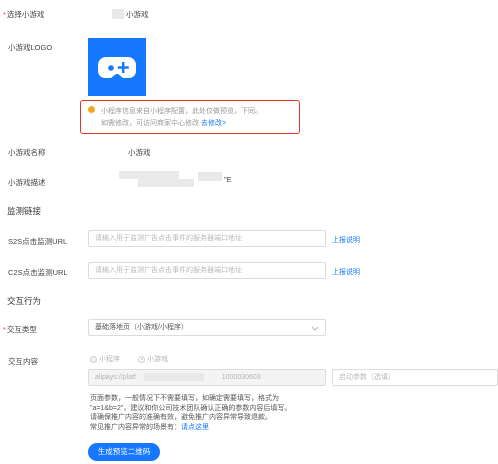  Describe the element at coordinates (228, 179) in the screenshot. I see `desc-value-tail: "E` at that location.